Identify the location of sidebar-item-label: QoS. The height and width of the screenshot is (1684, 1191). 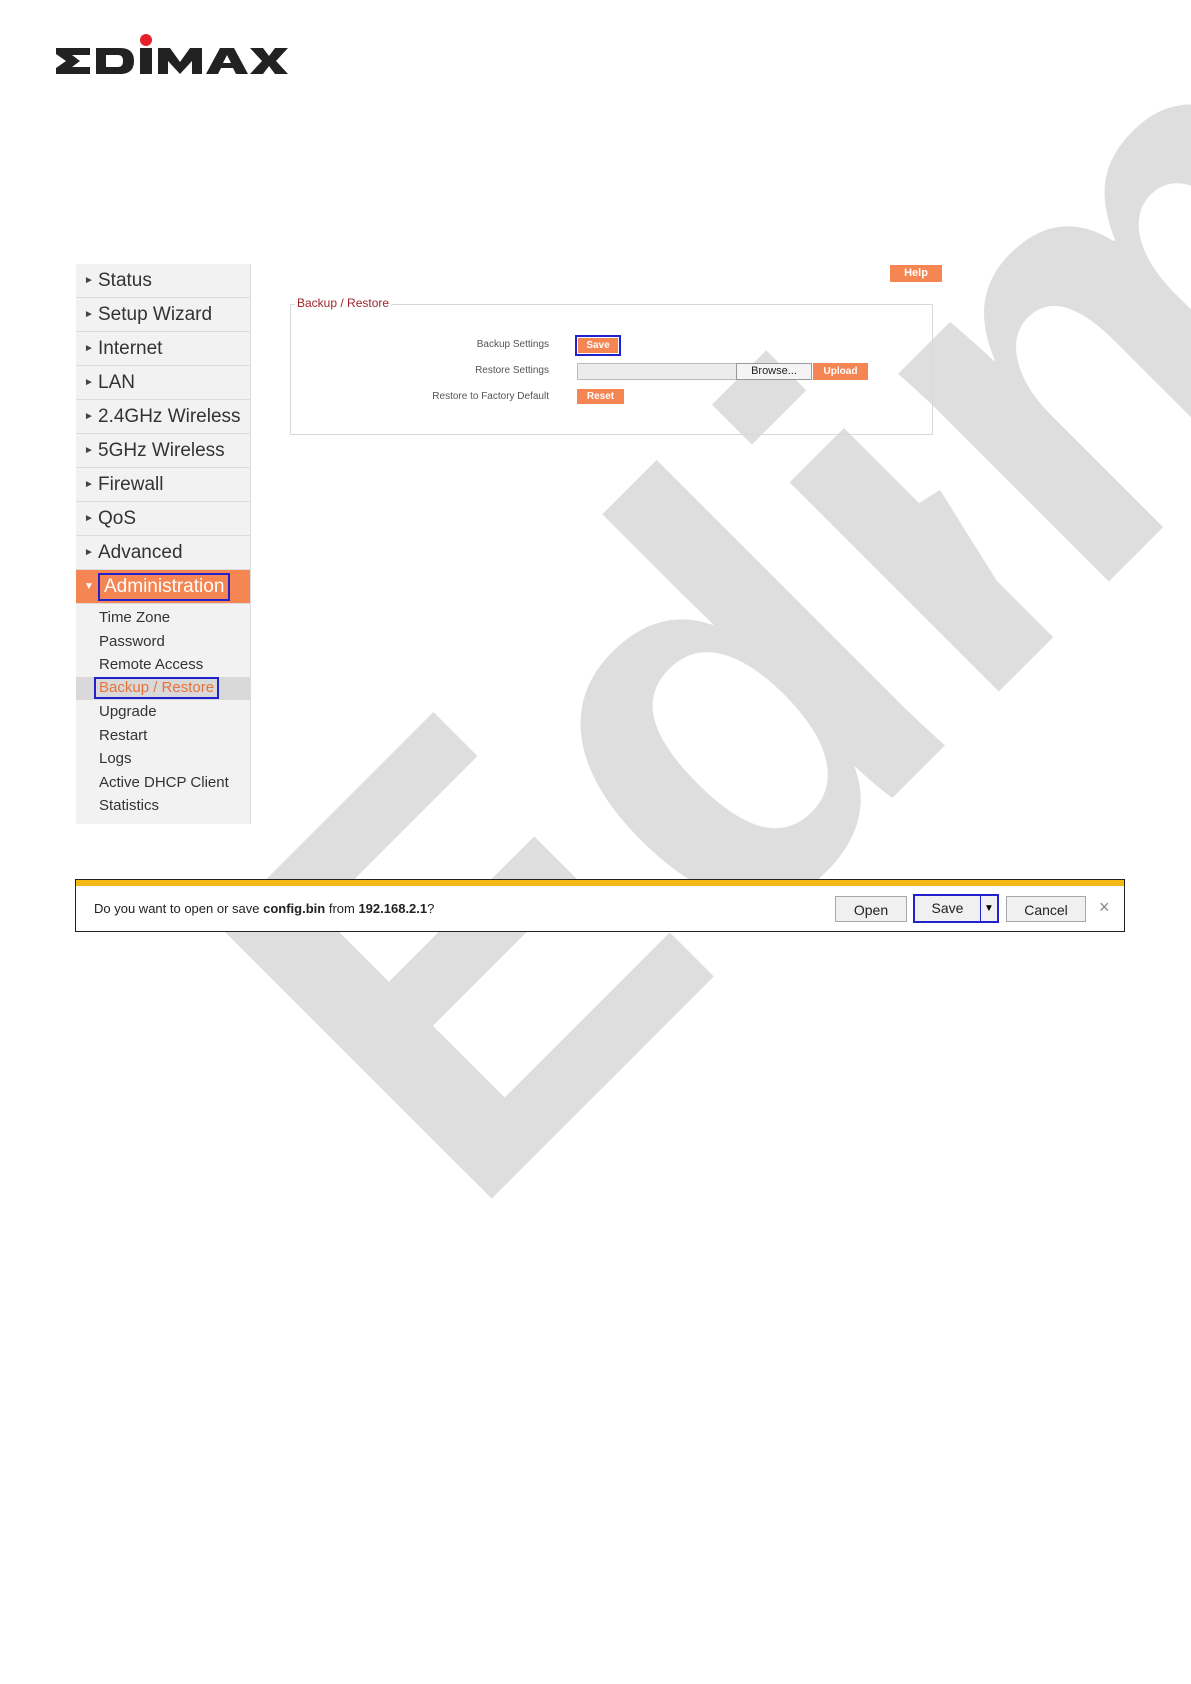
(117, 518).